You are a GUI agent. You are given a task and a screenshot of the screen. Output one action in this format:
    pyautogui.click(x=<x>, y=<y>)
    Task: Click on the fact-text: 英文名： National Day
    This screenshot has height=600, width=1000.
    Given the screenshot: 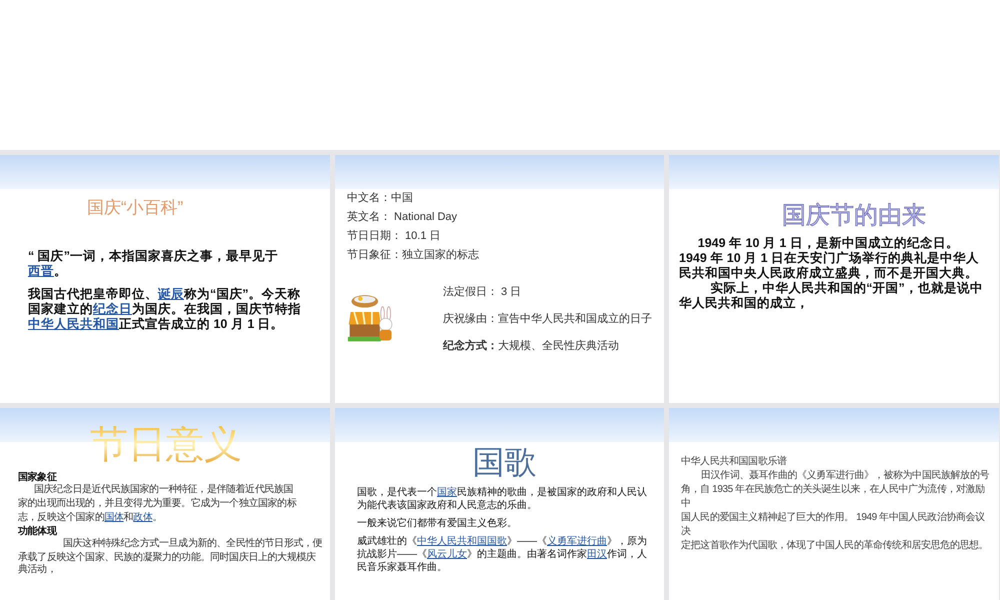 What is the action you would take?
    pyautogui.click(x=402, y=217)
    